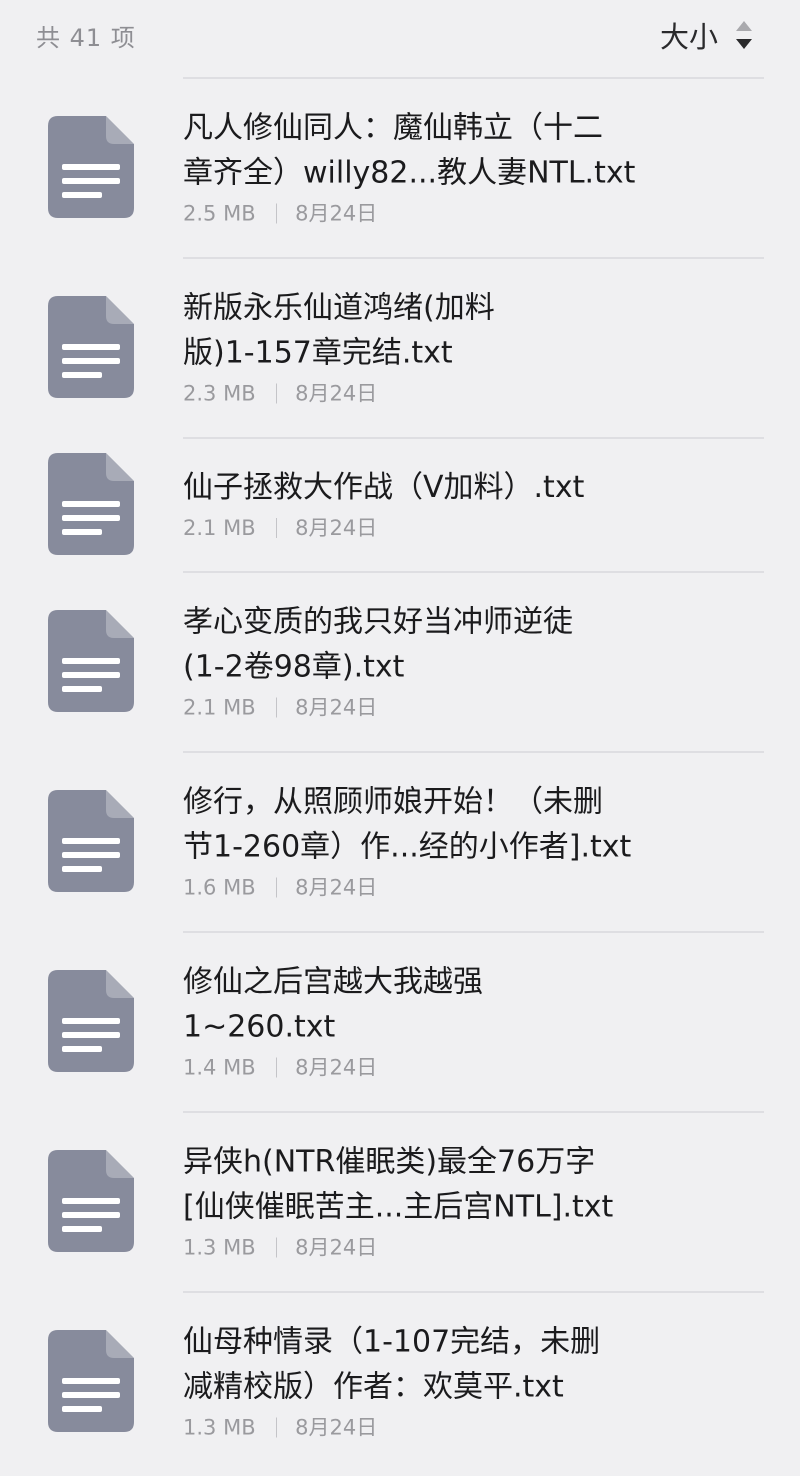 The image size is (800, 1476). What do you see at coordinates (471, 1185) in the screenshot?
I see `file-name: 异侠h(NTR催眠类)最全76万字 [仙侠催眠苦主...主后宫NTL].txt` at bounding box center [471, 1185].